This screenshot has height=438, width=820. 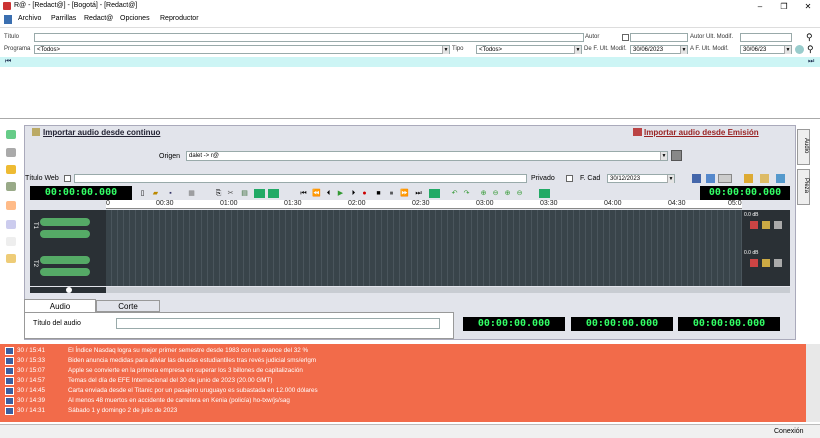 What do you see at coordinates (11, 258) in the screenshot?
I see `folder-open-icon` at bounding box center [11, 258].